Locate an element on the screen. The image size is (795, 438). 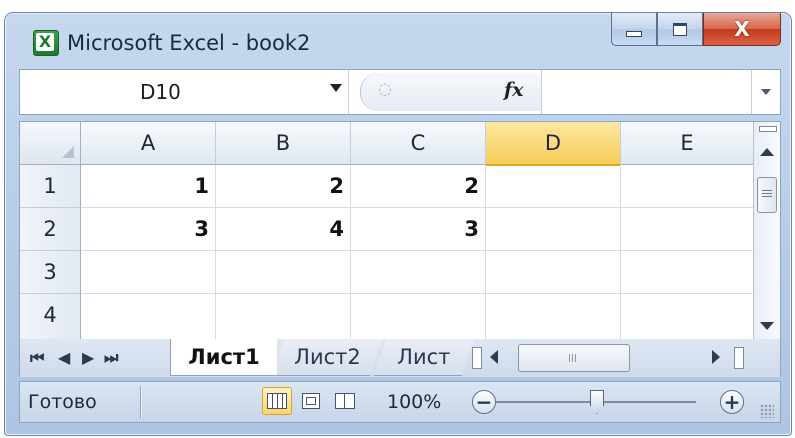
scroll-left-icon is located at coordinates (494, 357).